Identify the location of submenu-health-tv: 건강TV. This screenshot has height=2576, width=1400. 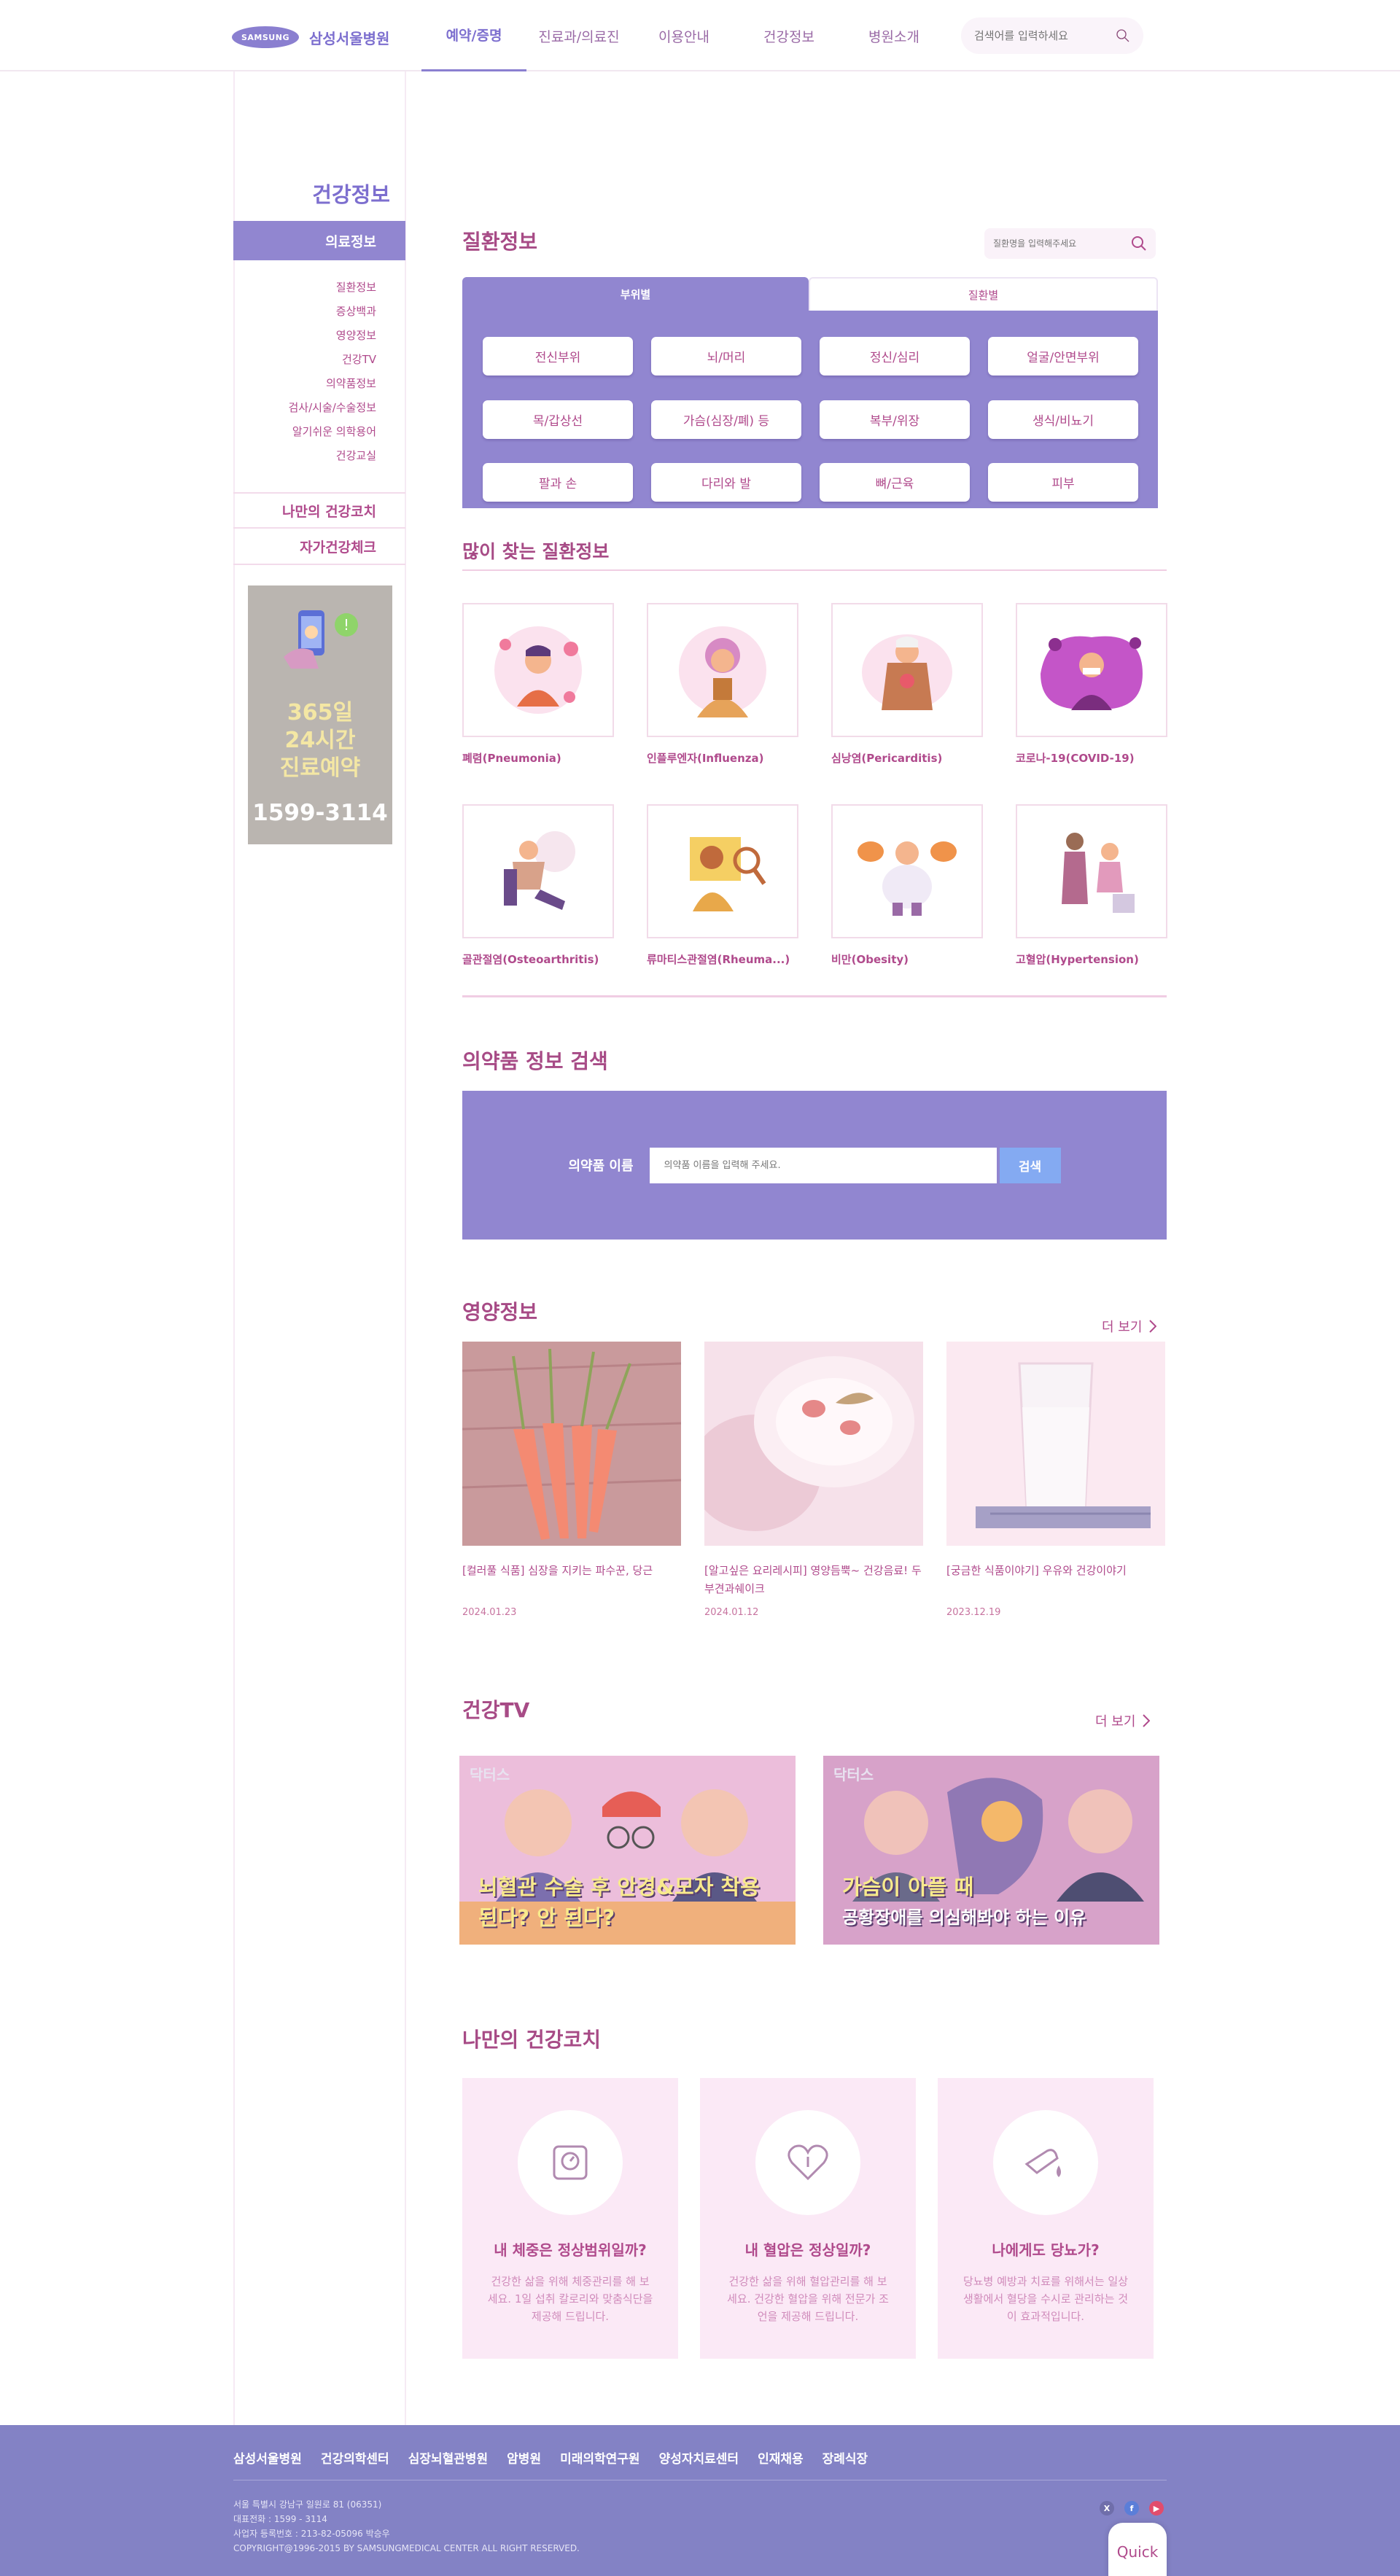
(319, 360).